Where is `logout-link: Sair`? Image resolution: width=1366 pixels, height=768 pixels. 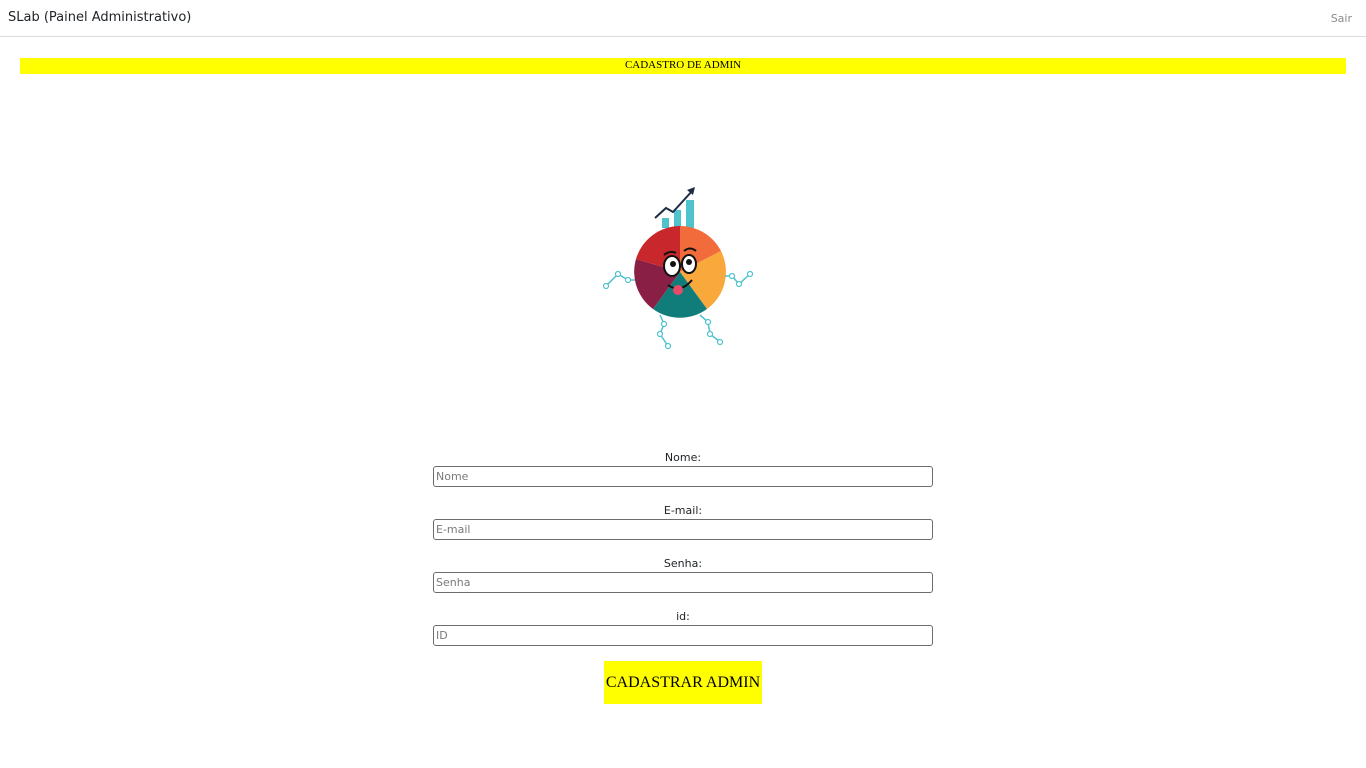
logout-link: Sair is located at coordinates (1341, 18).